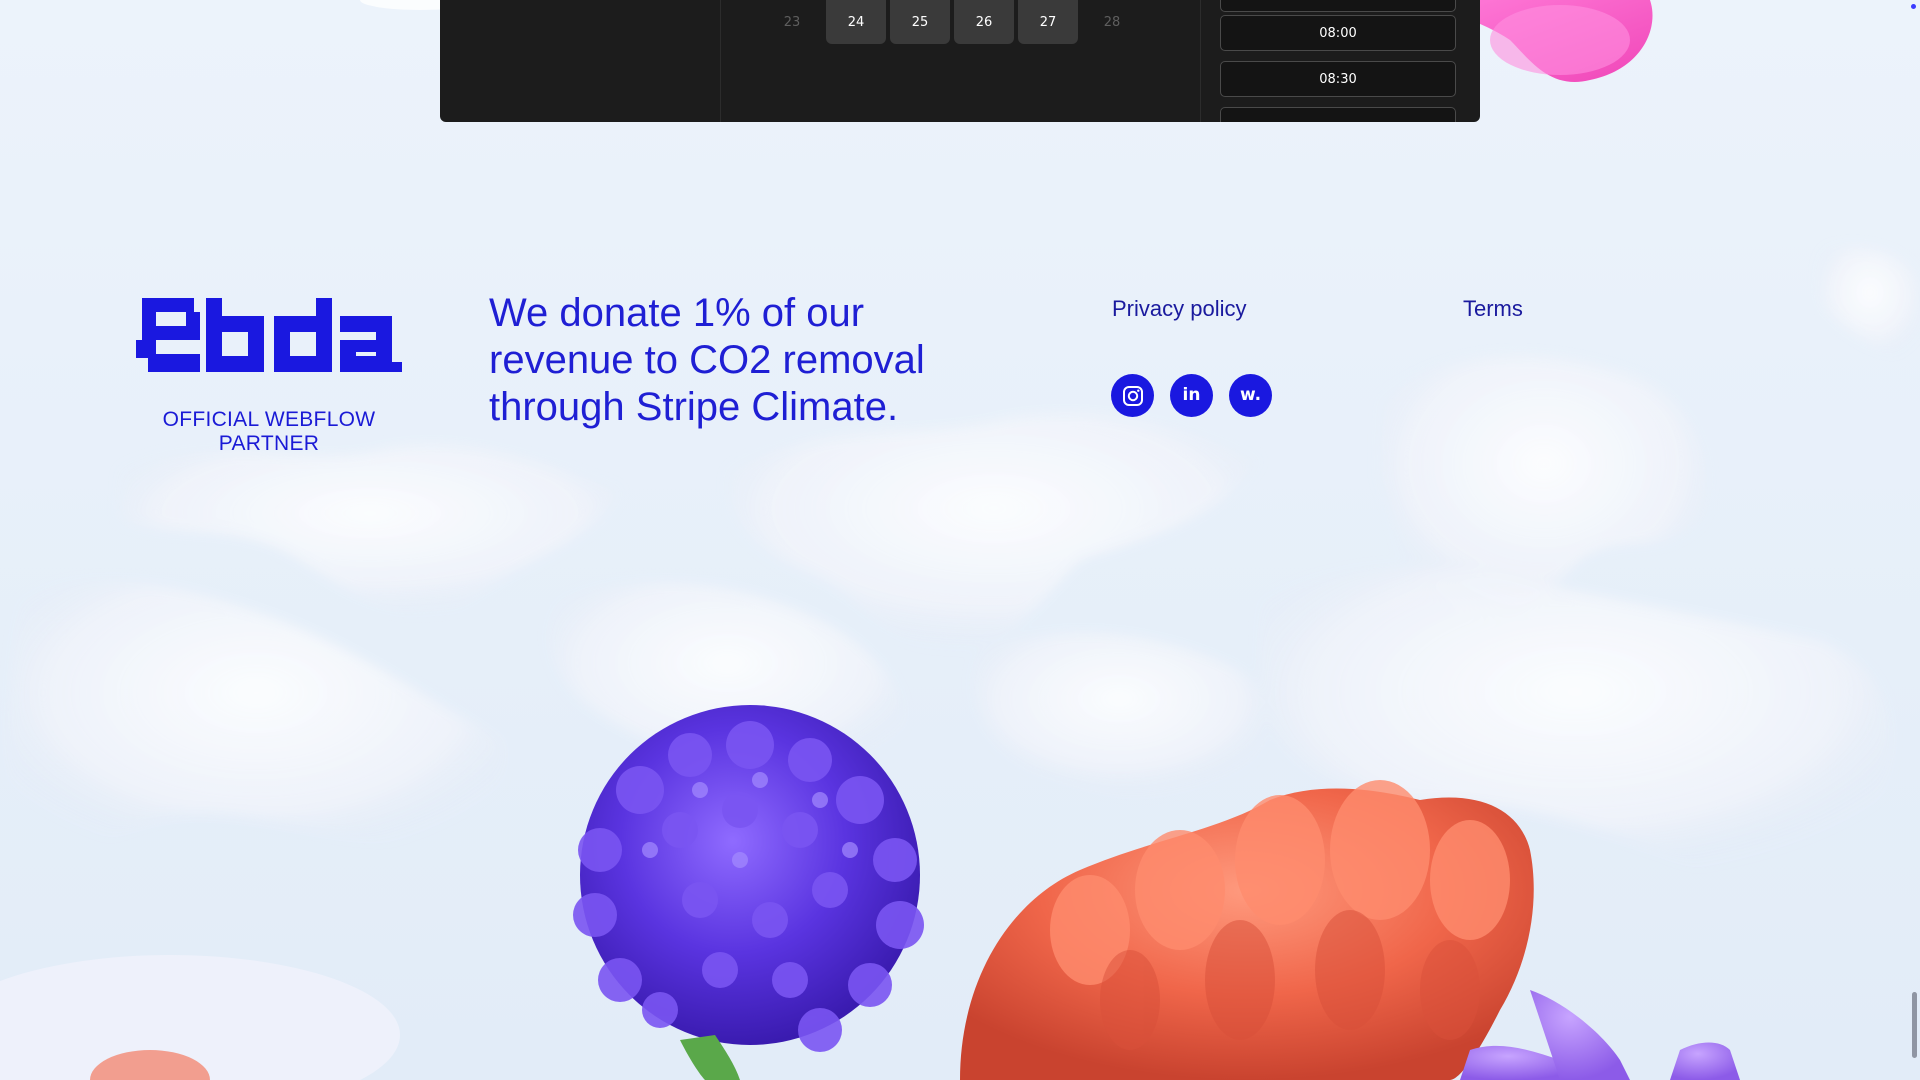 This screenshot has width=1920, height=1080. What do you see at coordinates (984, 22) in the screenshot?
I see `calendar-day-26: 26` at bounding box center [984, 22].